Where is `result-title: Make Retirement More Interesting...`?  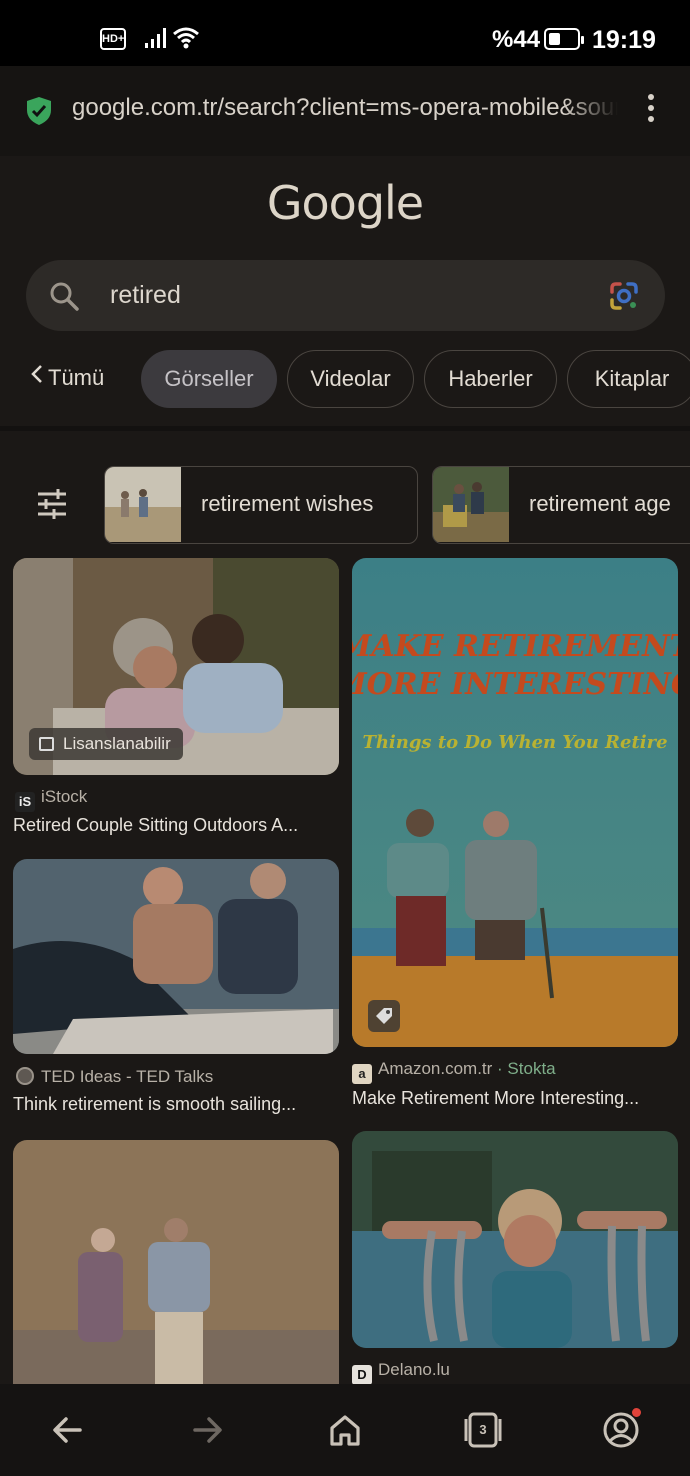
result-title: Make Retirement More Interesting... is located at coordinates (495, 1098).